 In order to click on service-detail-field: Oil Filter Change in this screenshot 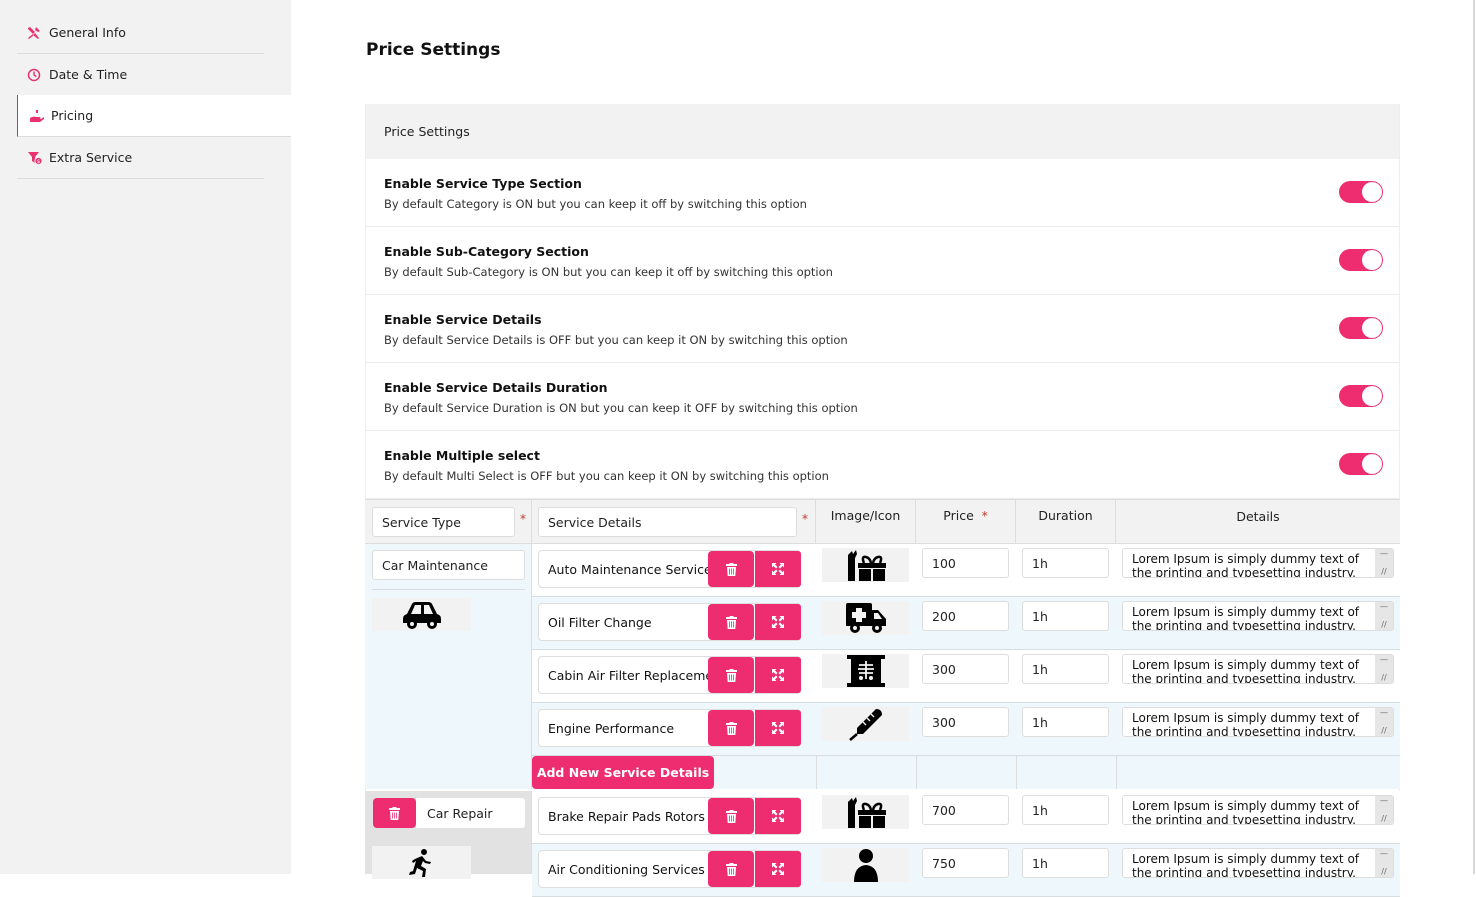, I will do `click(669, 622)`.